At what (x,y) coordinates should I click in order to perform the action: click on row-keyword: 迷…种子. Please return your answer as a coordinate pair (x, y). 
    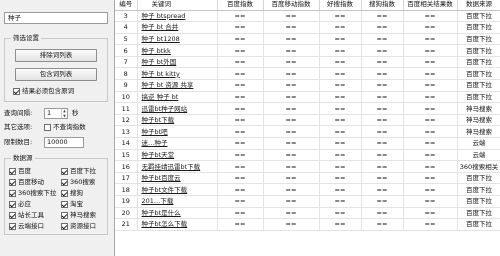
    Looking at the image, I should click on (177, 143).